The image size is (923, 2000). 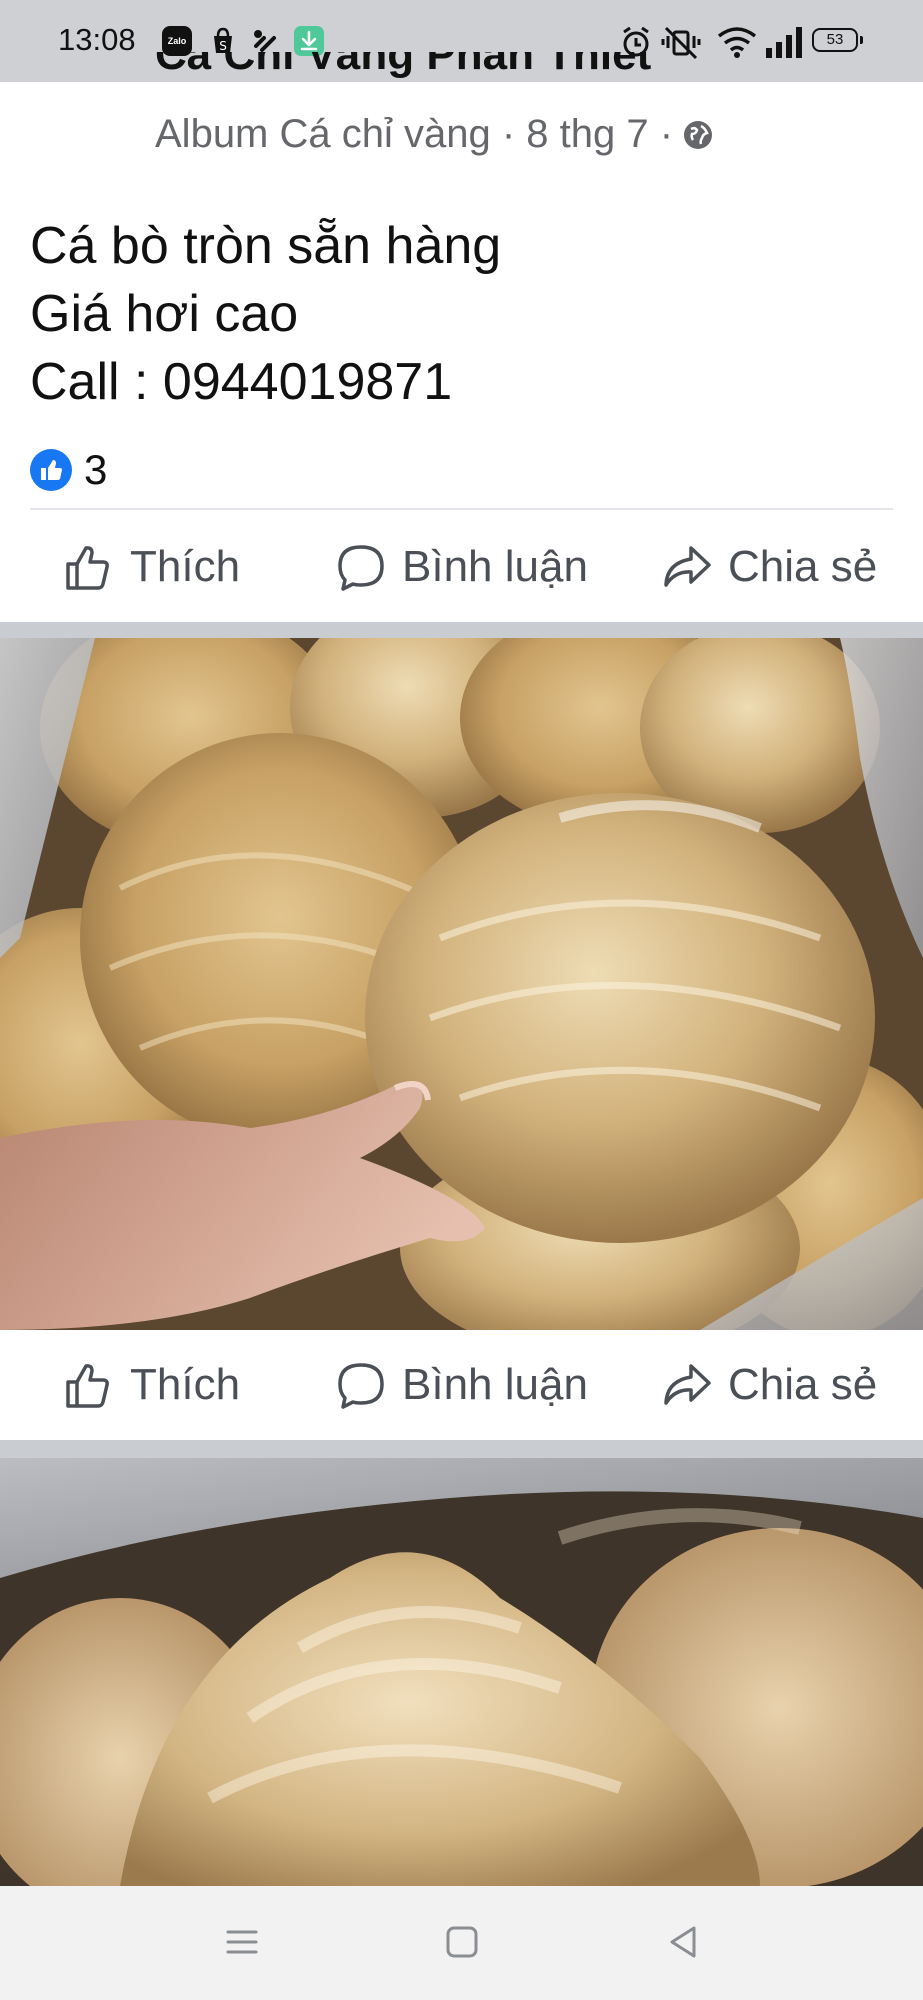 What do you see at coordinates (96, 469) in the screenshot?
I see `reaction-count: 3` at bounding box center [96, 469].